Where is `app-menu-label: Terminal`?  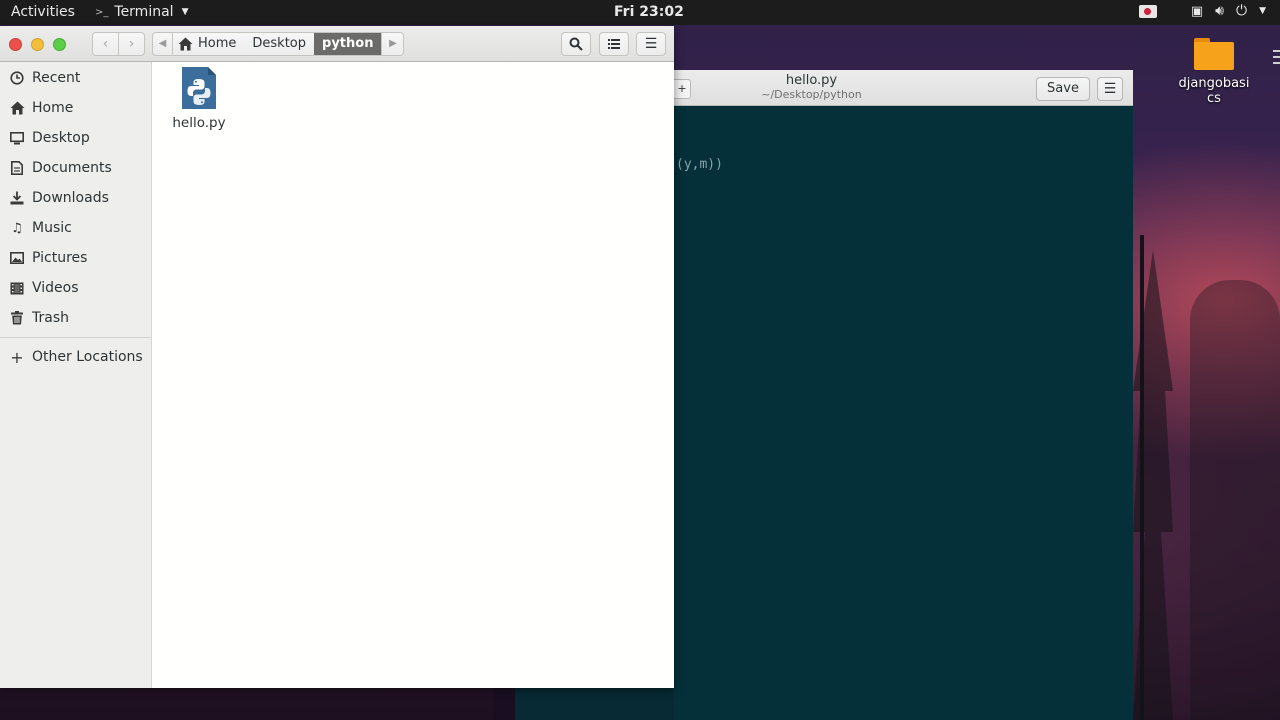 app-menu-label: Terminal is located at coordinates (144, 12).